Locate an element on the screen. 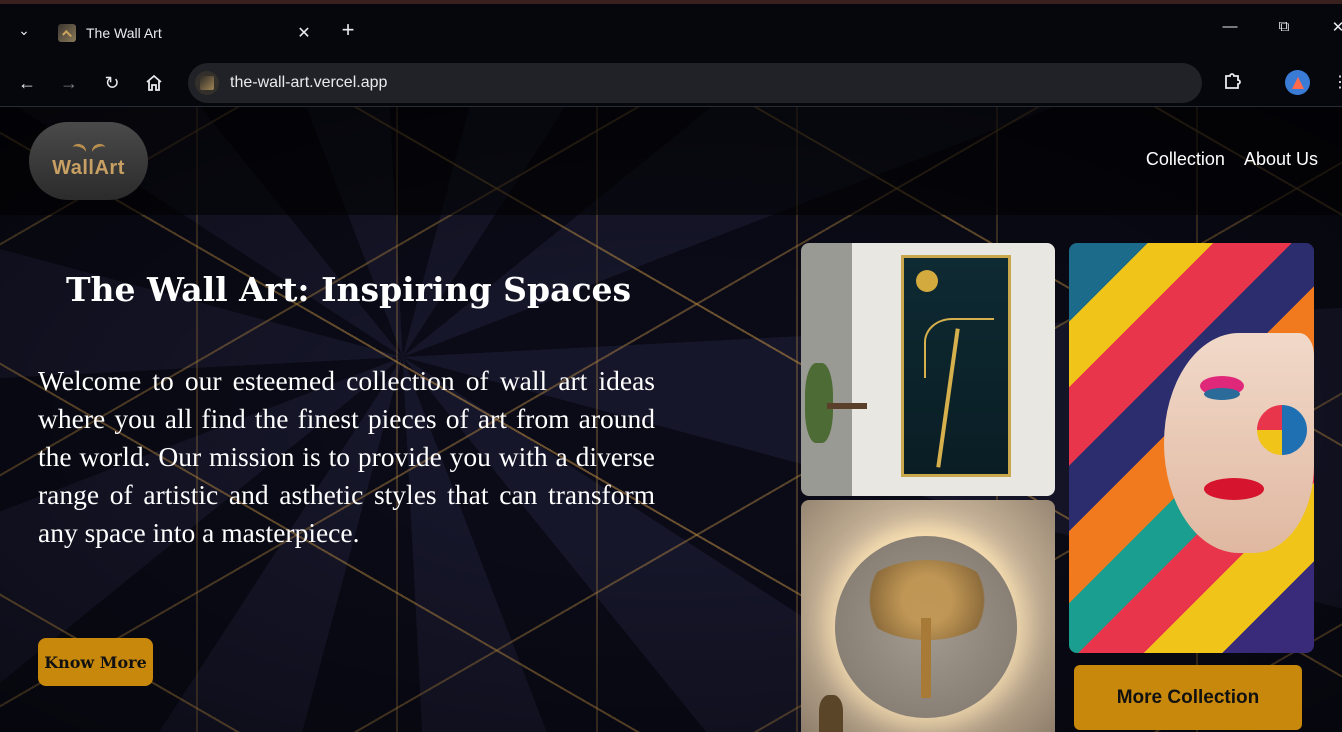  site-info-icon is located at coordinates (207, 83).